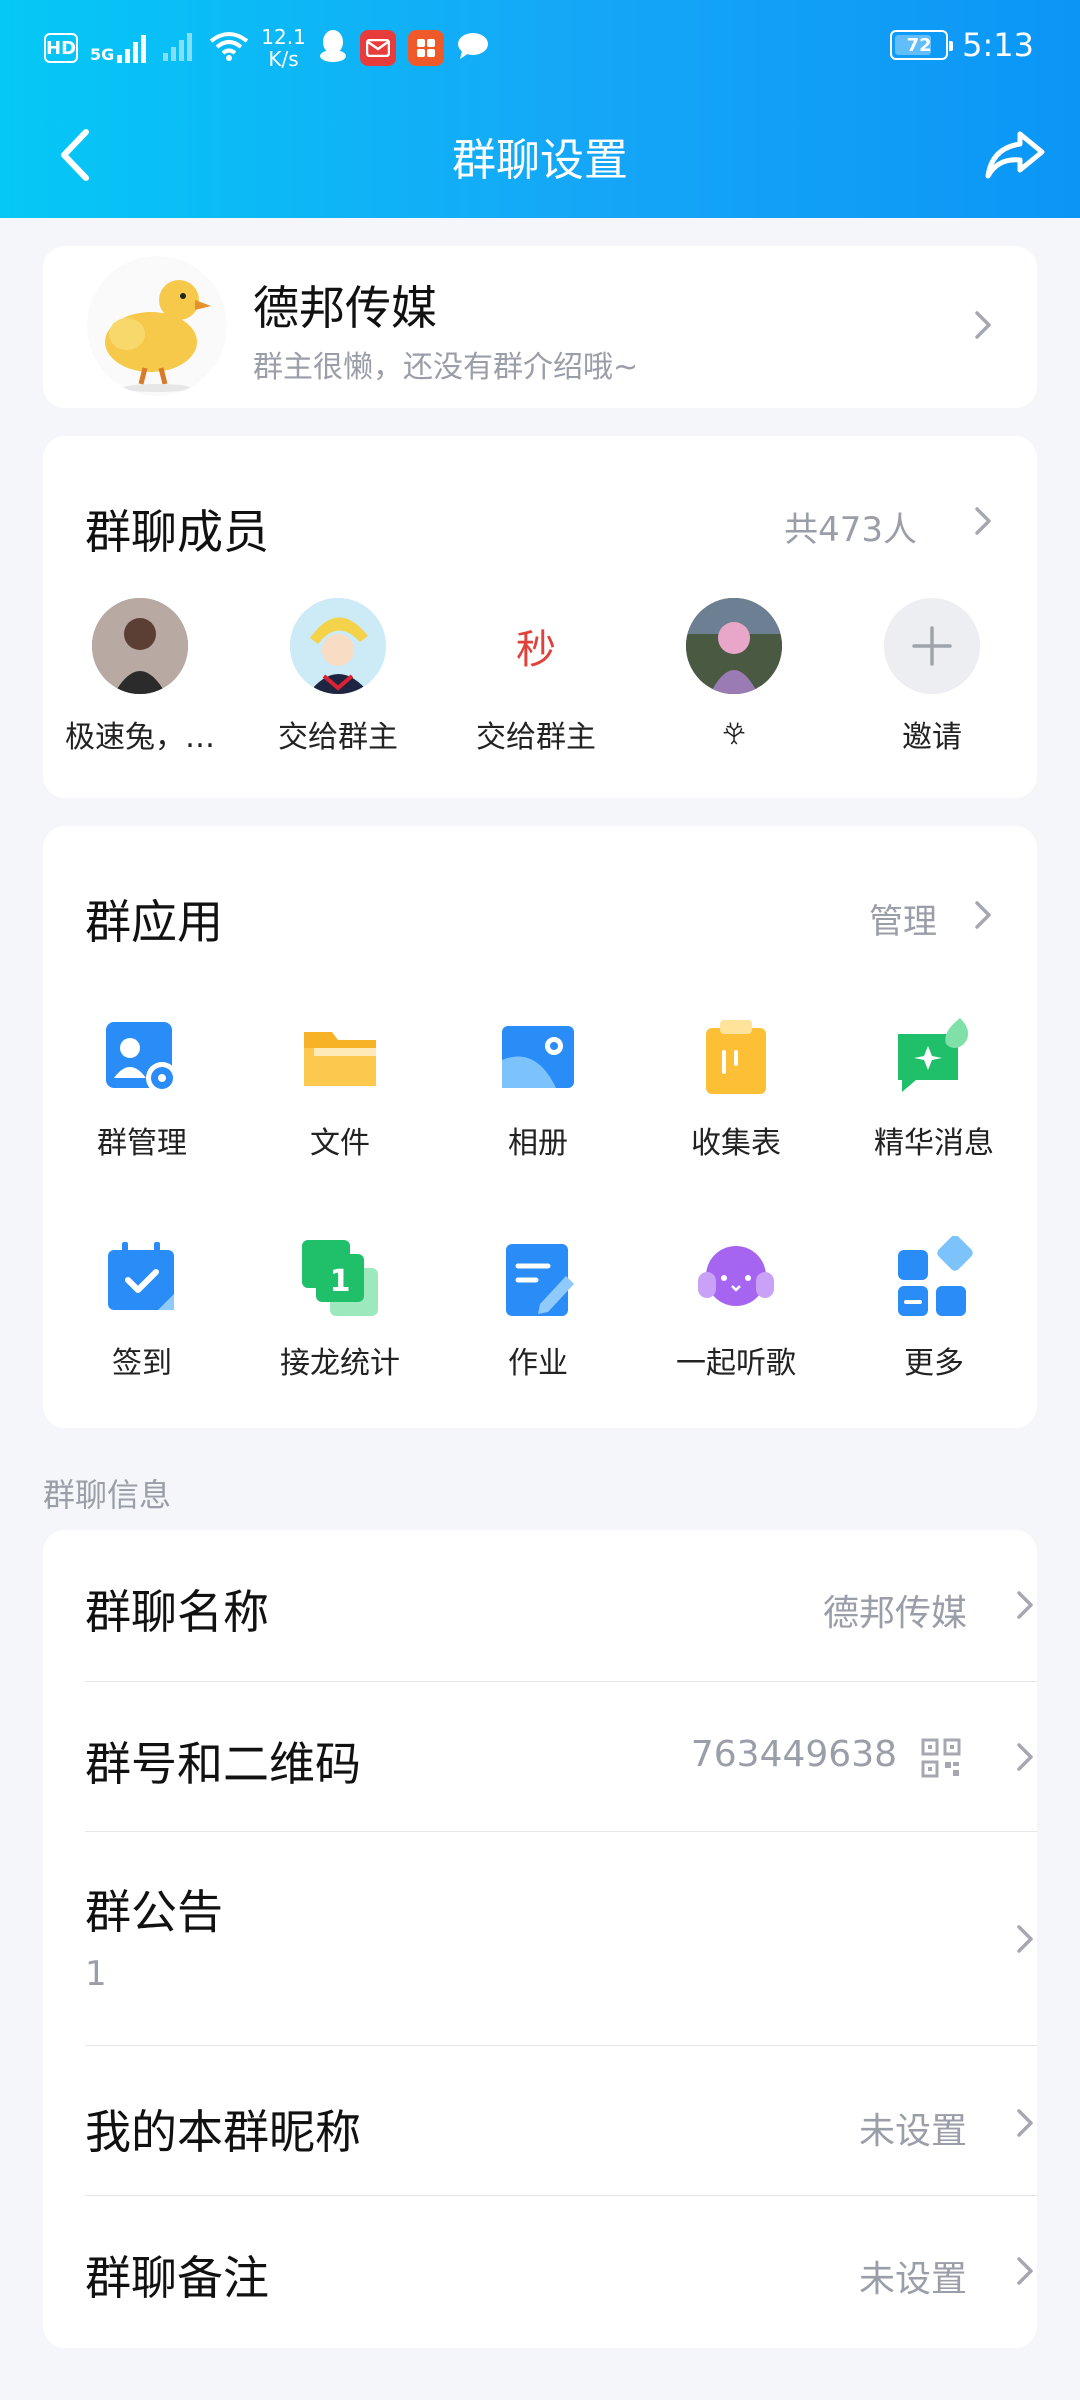  What do you see at coordinates (446, 367) in the screenshot?
I see `group-description: 群主很懒，还没有群介绍哦~` at bounding box center [446, 367].